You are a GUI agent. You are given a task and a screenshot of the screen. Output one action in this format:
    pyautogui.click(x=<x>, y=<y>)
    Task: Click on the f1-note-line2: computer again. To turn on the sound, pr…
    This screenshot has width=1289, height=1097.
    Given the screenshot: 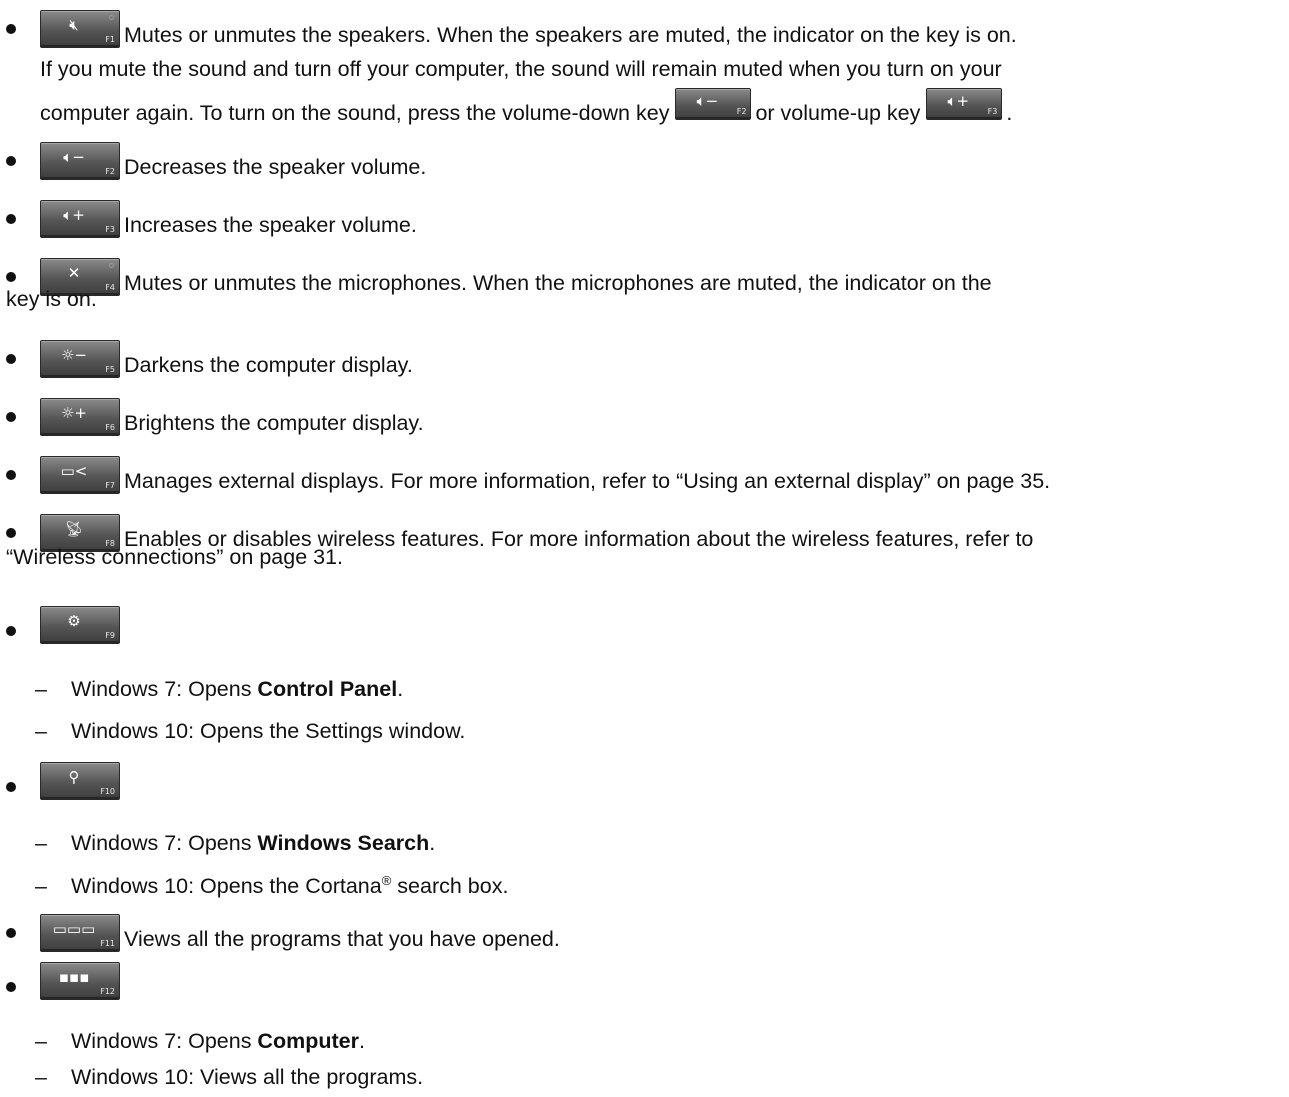 What is the action you would take?
    pyautogui.click(x=526, y=107)
    